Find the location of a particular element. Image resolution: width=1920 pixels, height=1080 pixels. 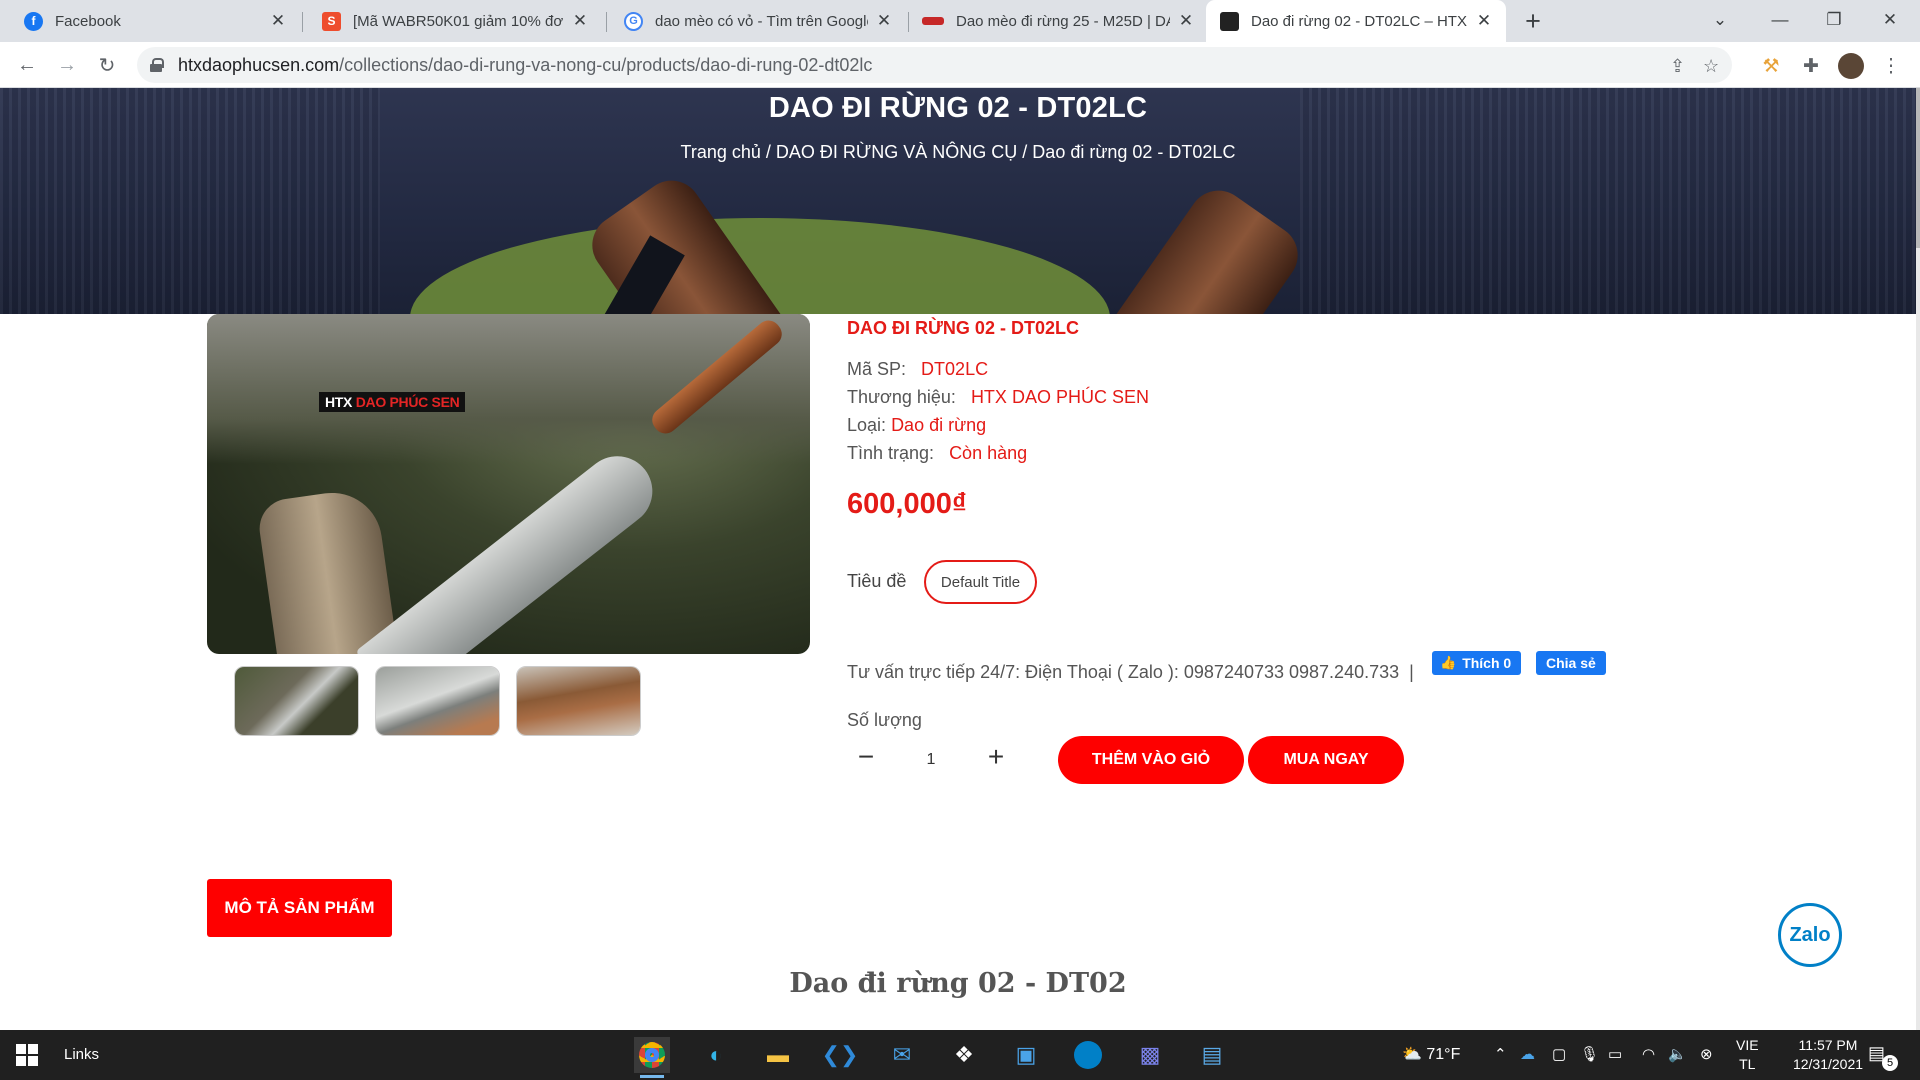

variant-label: Tiêu đề is located at coordinates (877, 581).